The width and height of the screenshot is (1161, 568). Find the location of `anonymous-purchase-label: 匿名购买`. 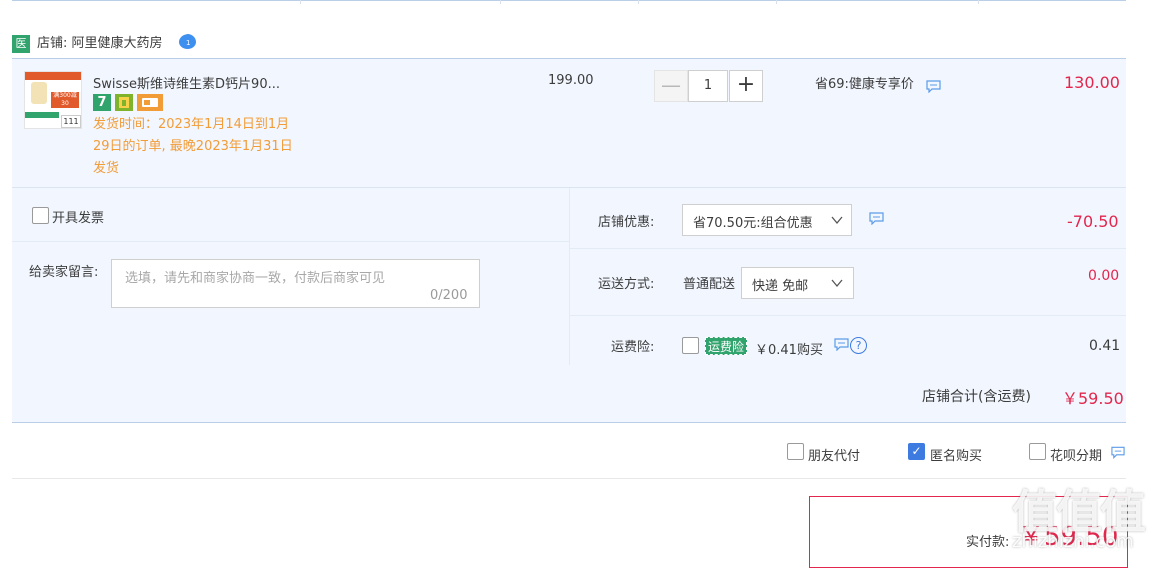

anonymous-purchase-label: 匿名购买 is located at coordinates (956, 454).